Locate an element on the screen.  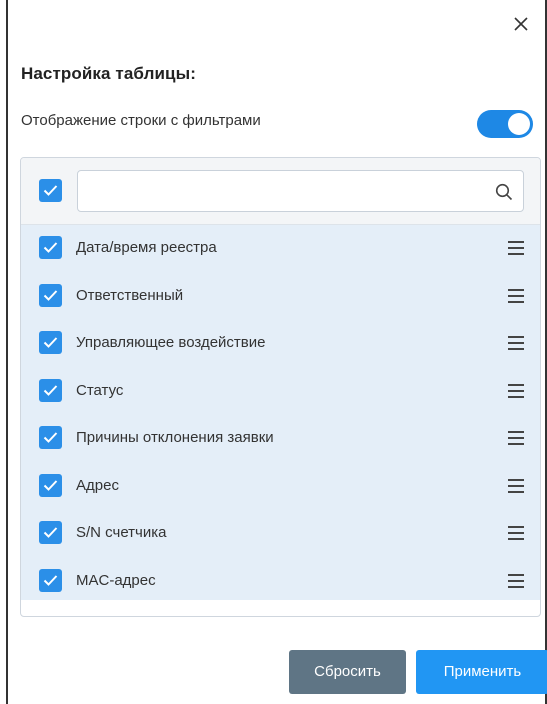
columns-panel-header is located at coordinates (280, 191).